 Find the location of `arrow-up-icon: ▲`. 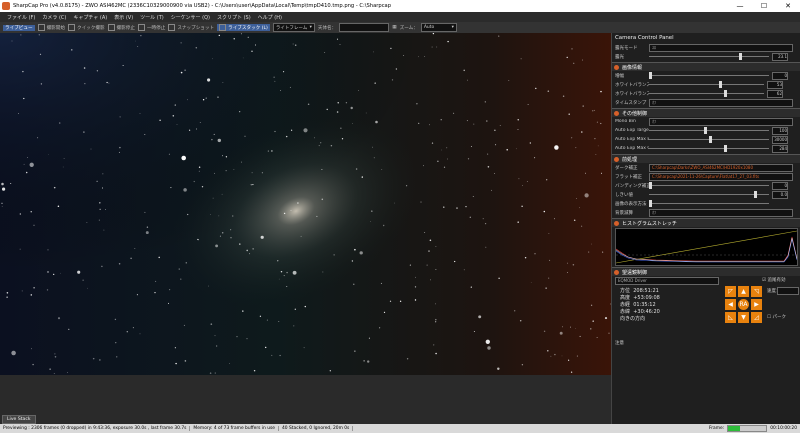

arrow-up-icon: ▲ is located at coordinates (743, 291).